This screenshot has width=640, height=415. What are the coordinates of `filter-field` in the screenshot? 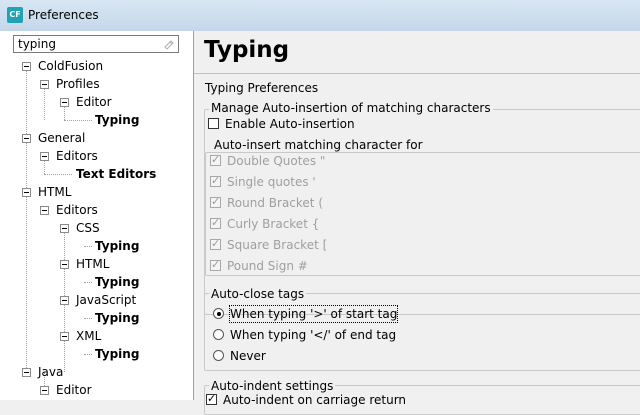 It's located at (96, 44).